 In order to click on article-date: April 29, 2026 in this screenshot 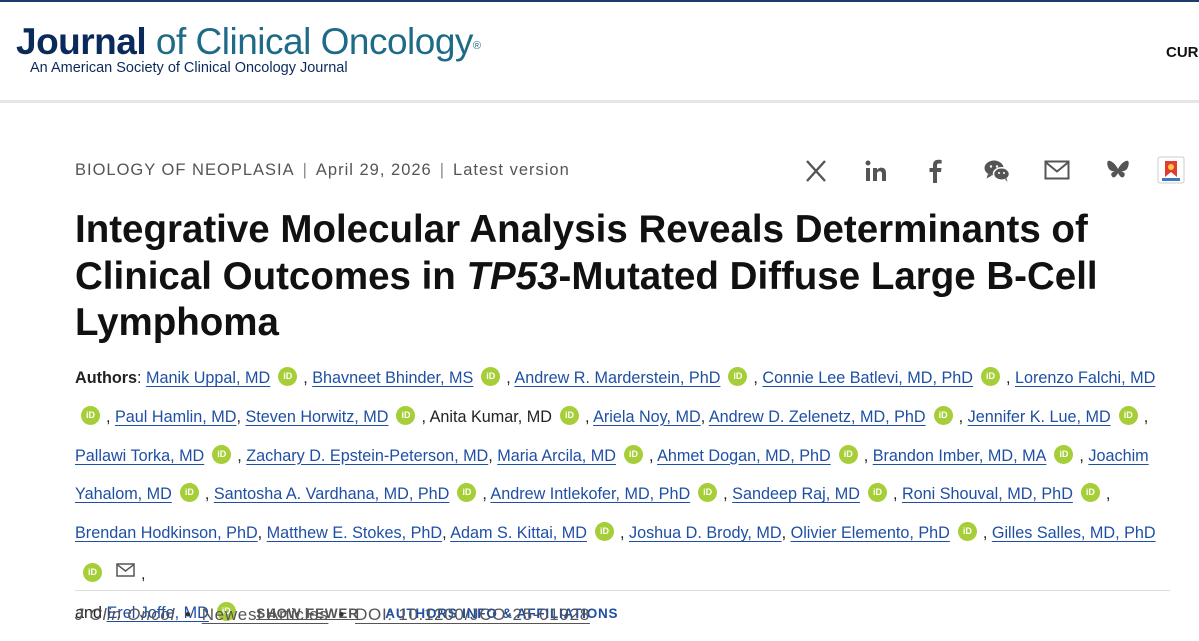, I will do `click(373, 170)`.